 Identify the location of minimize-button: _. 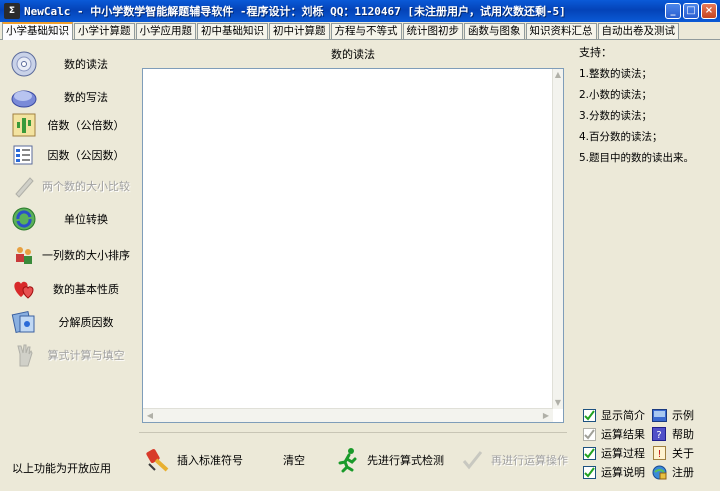
(673, 11).